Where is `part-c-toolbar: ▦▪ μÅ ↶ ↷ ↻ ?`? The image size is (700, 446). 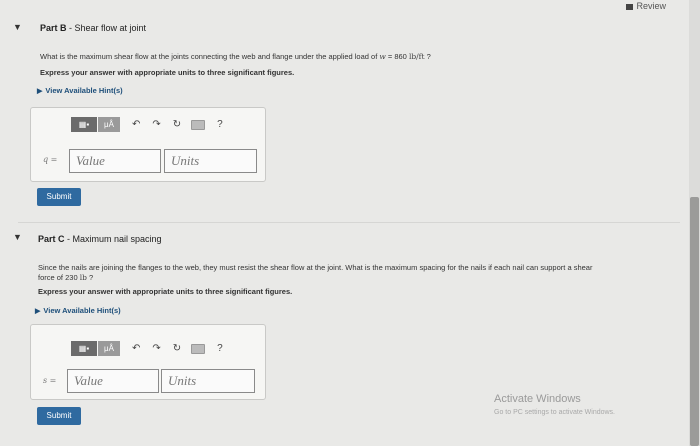
part-c-toolbar: ▦▪ μÅ ↶ ↷ ↻ ? is located at coordinates (147, 348).